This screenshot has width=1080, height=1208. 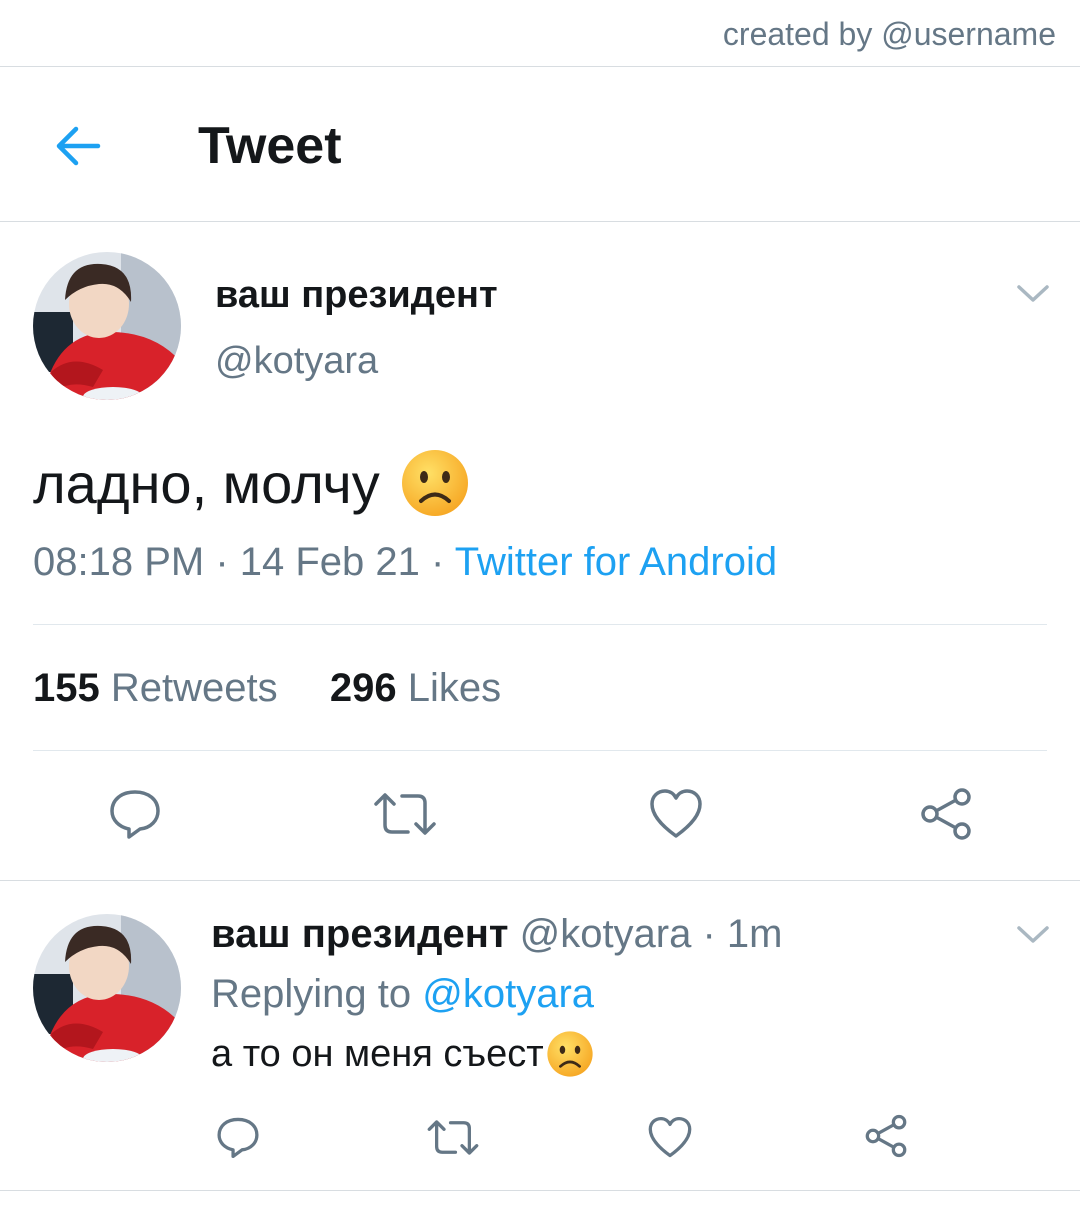 What do you see at coordinates (356, 295) in the screenshot?
I see `author-name: ваш президент` at bounding box center [356, 295].